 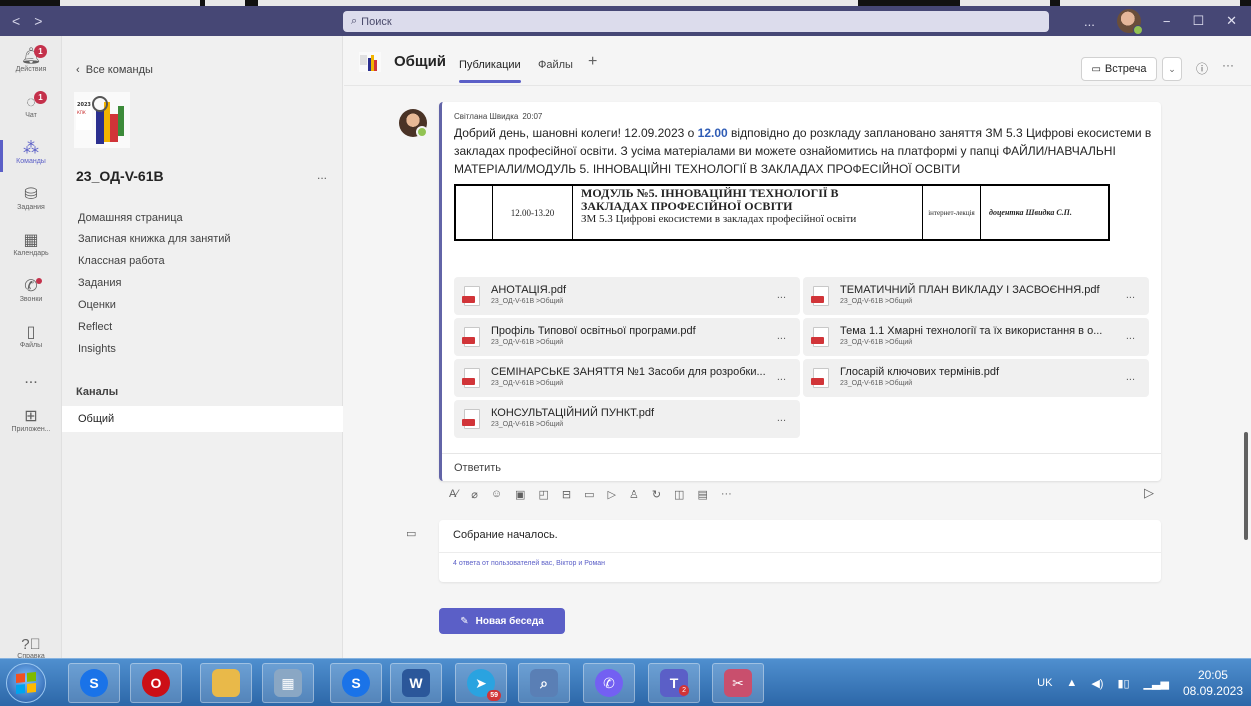 What do you see at coordinates (31, 290) in the screenshot?
I see `rail-calls: ✆ Звонки` at bounding box center [31, 290].